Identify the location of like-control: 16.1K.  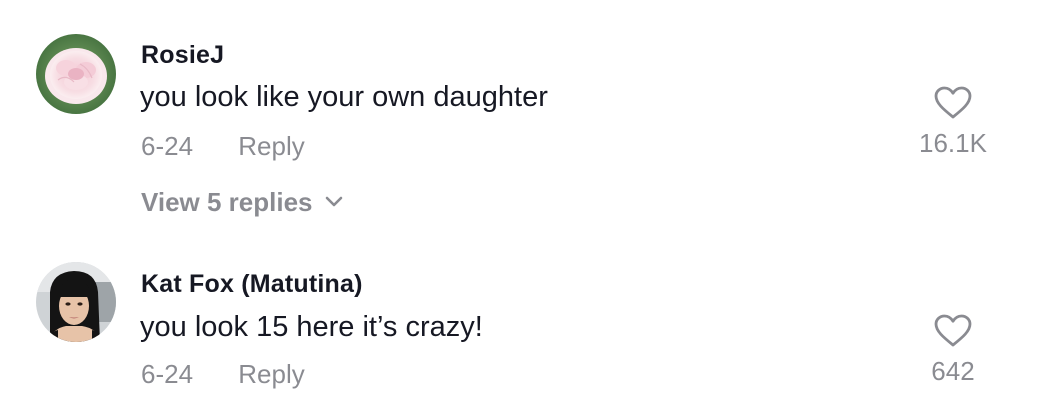
(953, 122).